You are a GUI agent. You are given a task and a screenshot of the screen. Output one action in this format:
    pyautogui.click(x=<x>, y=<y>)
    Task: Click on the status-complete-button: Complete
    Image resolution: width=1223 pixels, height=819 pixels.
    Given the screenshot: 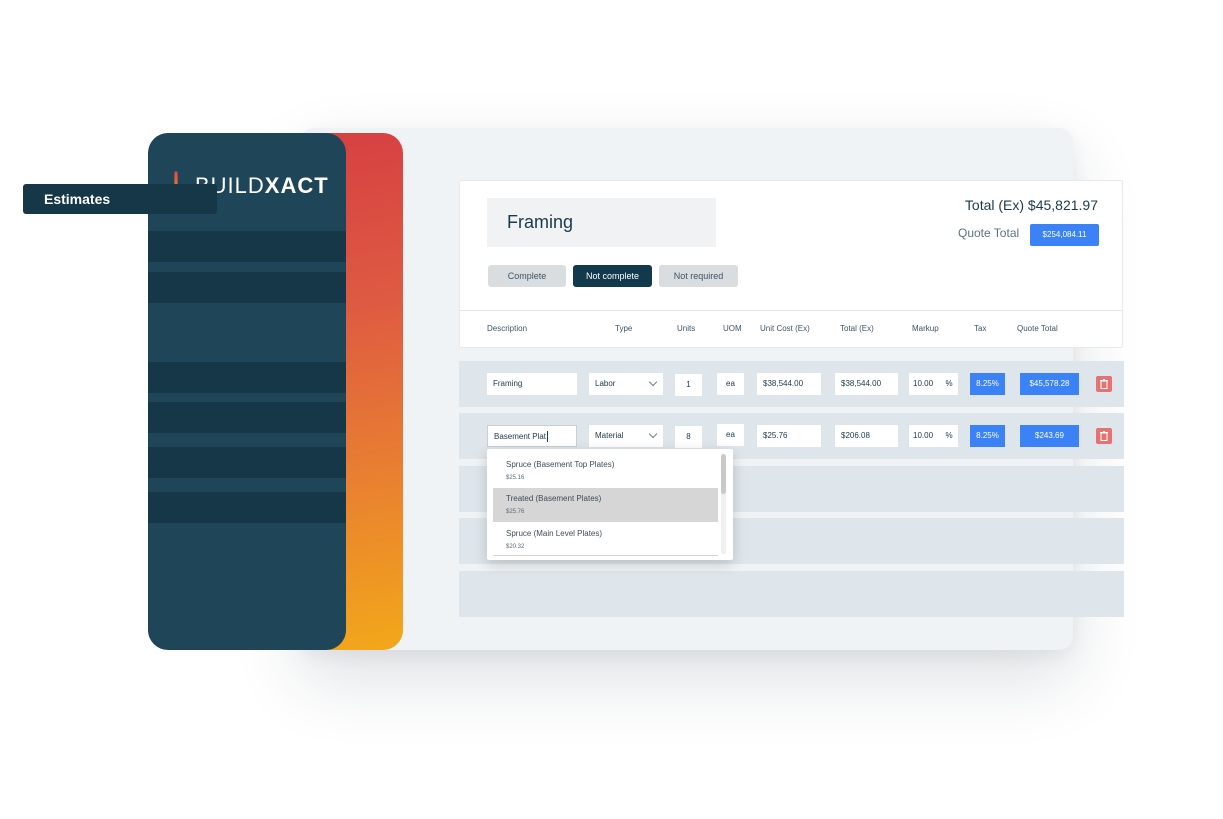 What is the action you would take?
    pyautogui.click(x=527, y=276)
    